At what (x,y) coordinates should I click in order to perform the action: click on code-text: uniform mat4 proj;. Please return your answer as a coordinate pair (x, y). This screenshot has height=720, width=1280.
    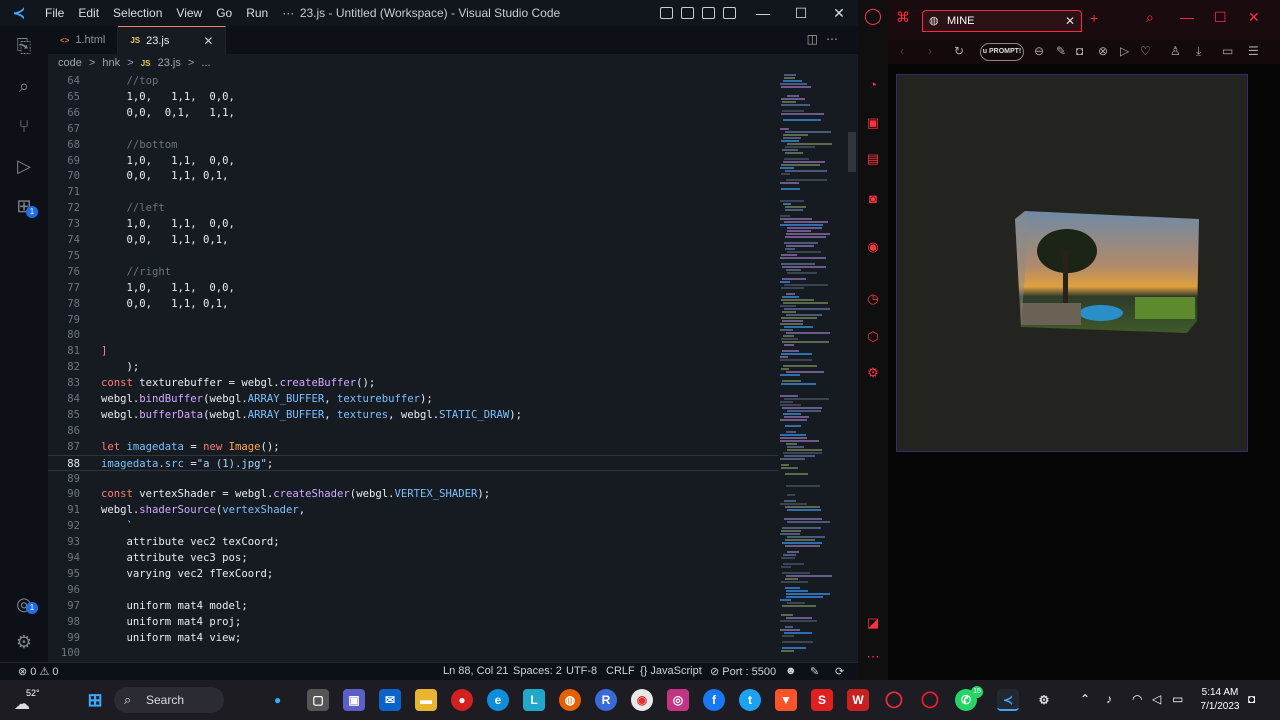
    Looking at the image, I should click on (171, 622).